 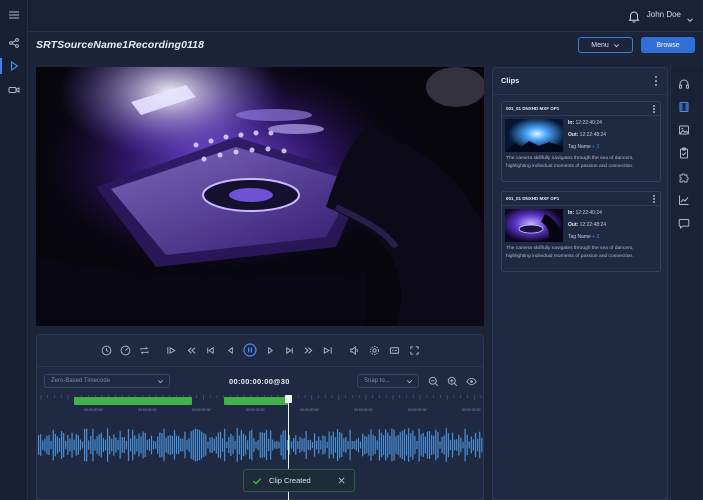 What do you see at coordinates (14, 43) in the screenshot?
I see `share-icon` at bounding box center [14, 43].